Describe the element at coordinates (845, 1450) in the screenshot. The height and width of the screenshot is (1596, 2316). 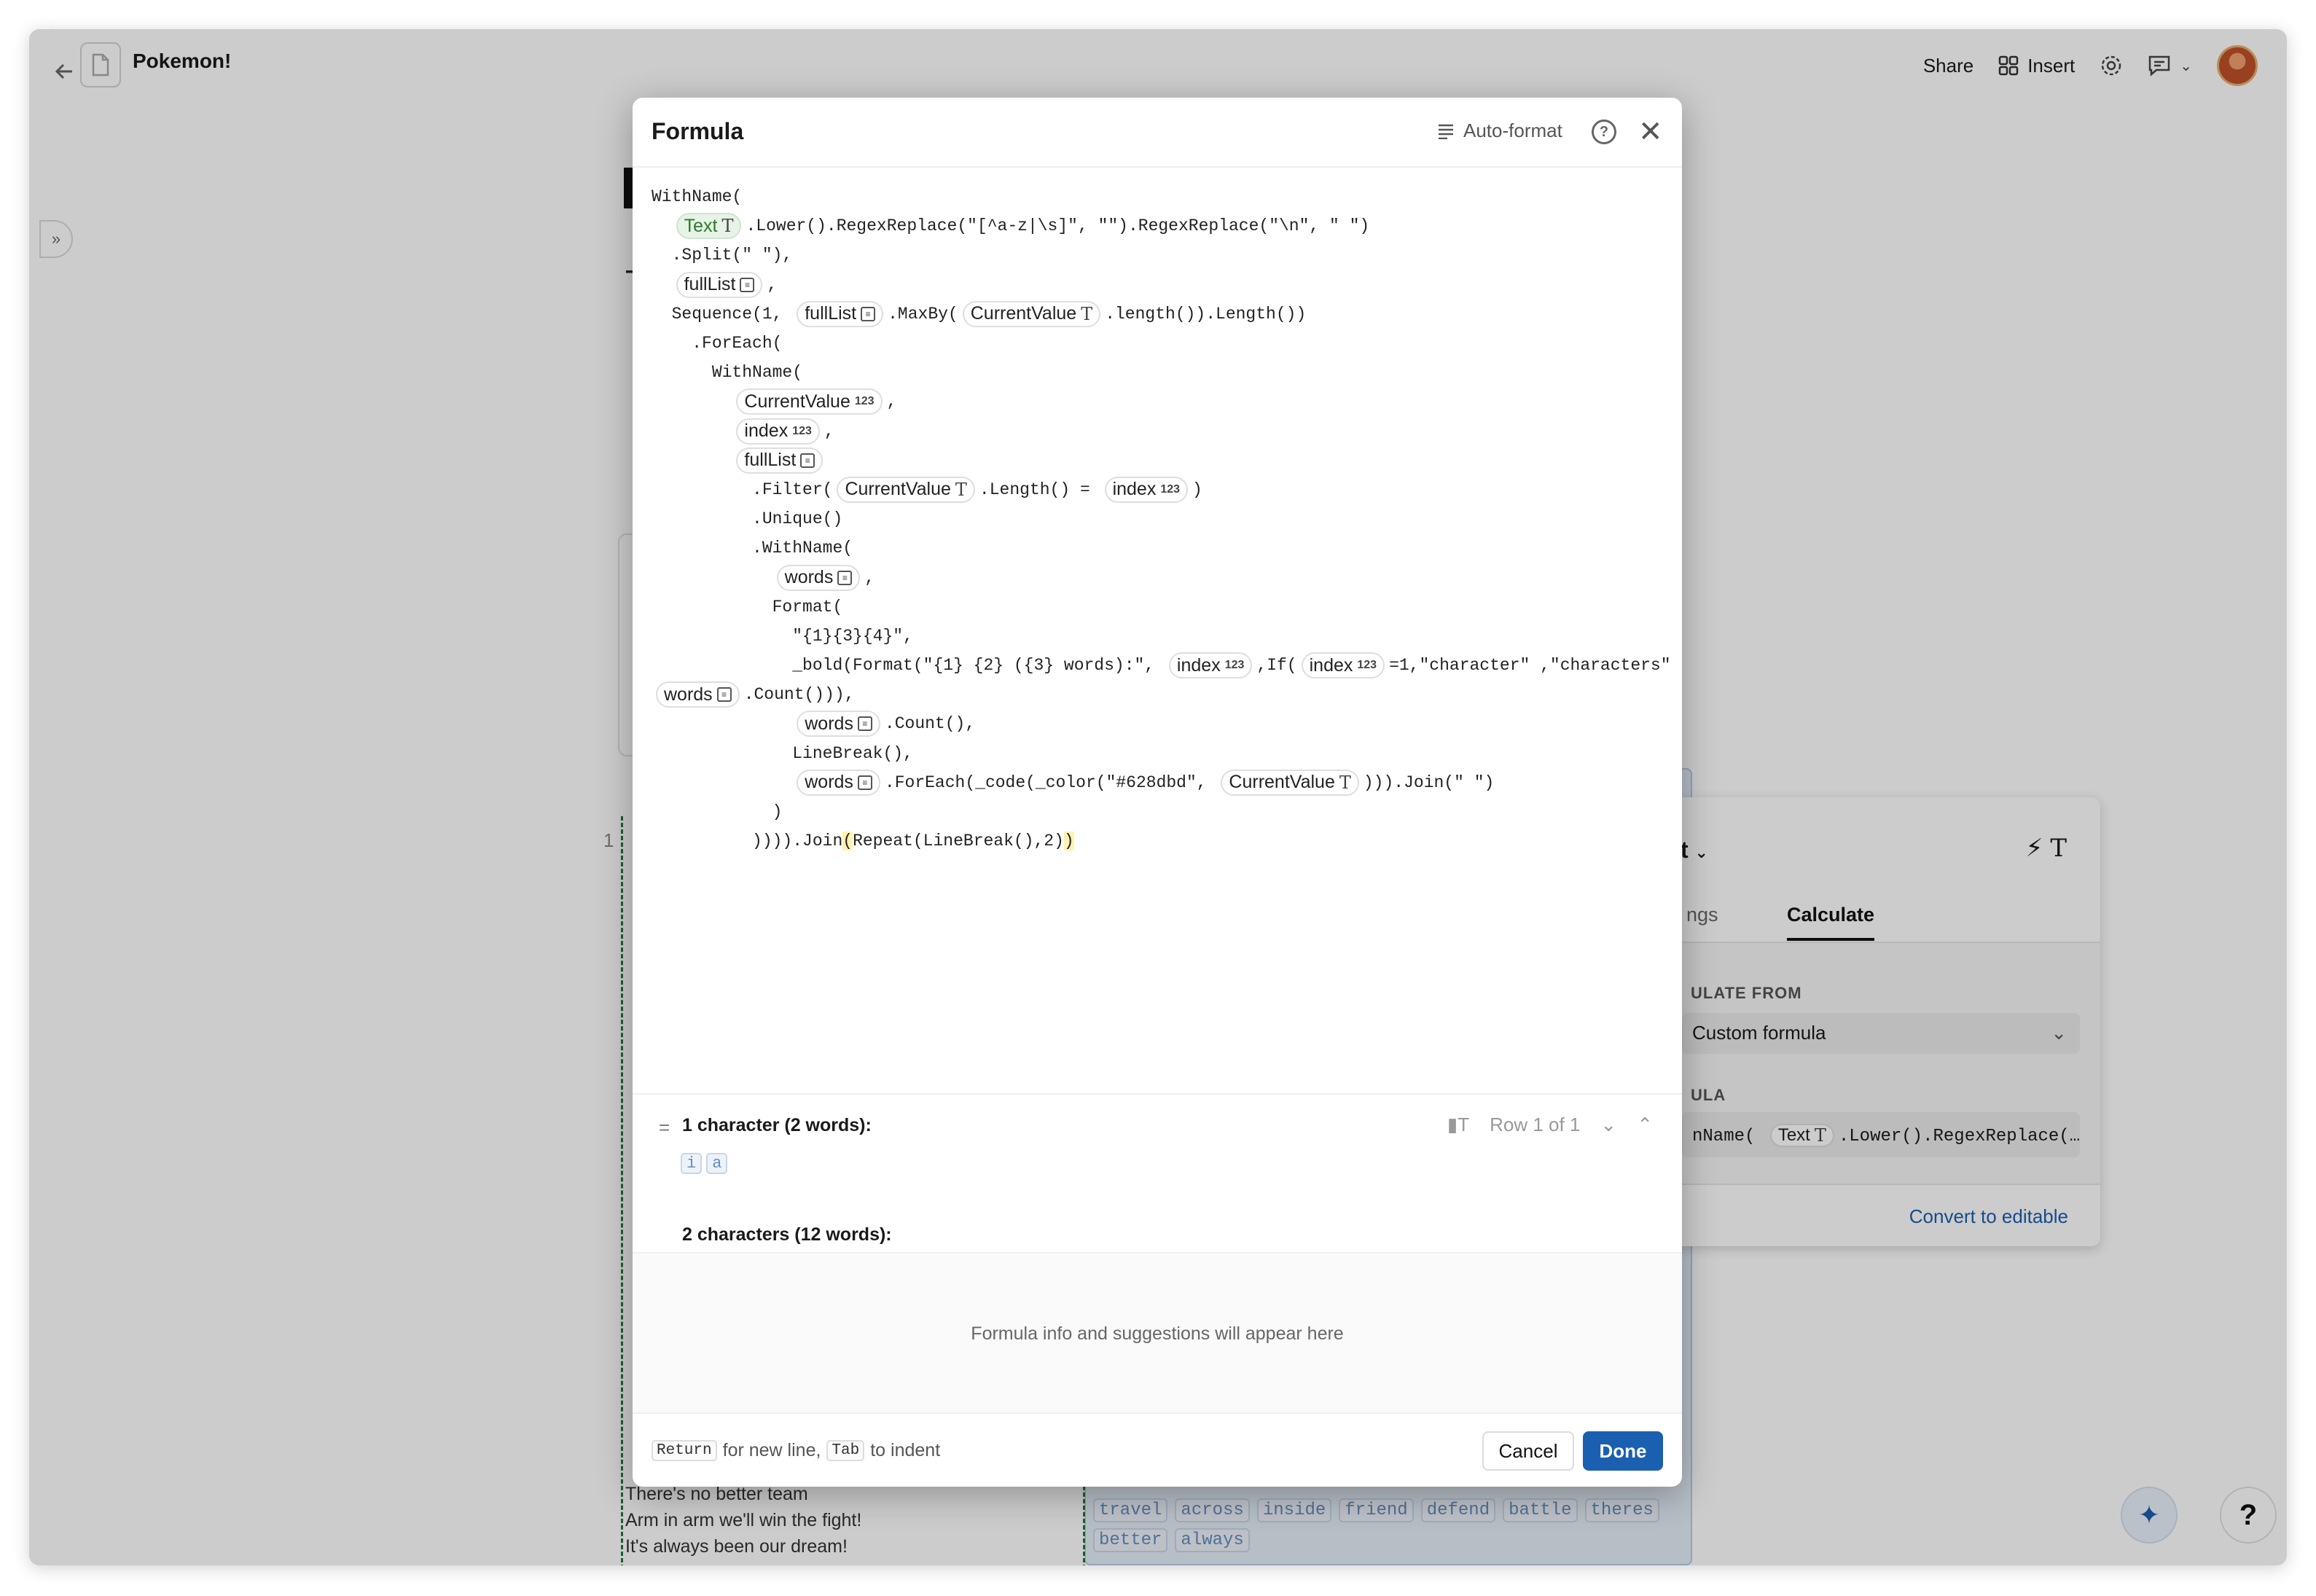
I see `tab-key: Tab` at that location.